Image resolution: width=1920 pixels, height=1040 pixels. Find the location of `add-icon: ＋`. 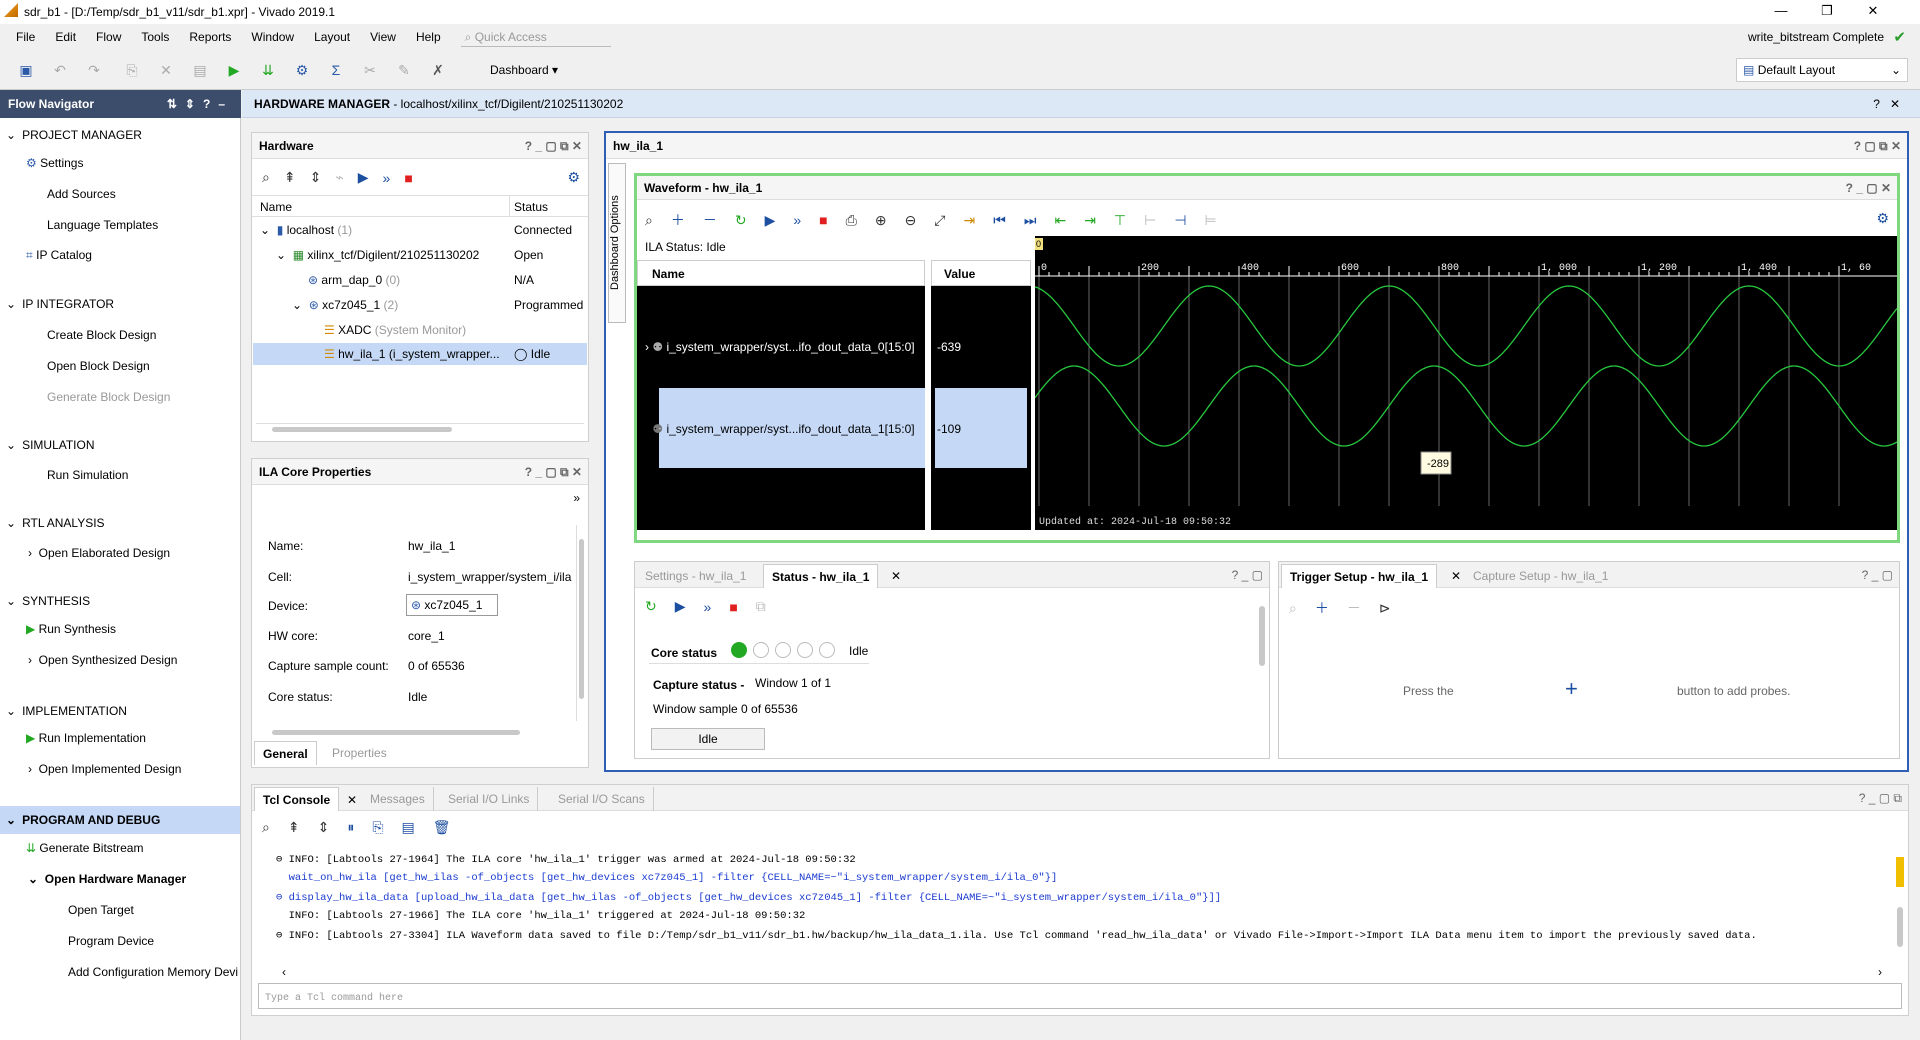

add-icon: ＋ is located at coordinates (678, 220).